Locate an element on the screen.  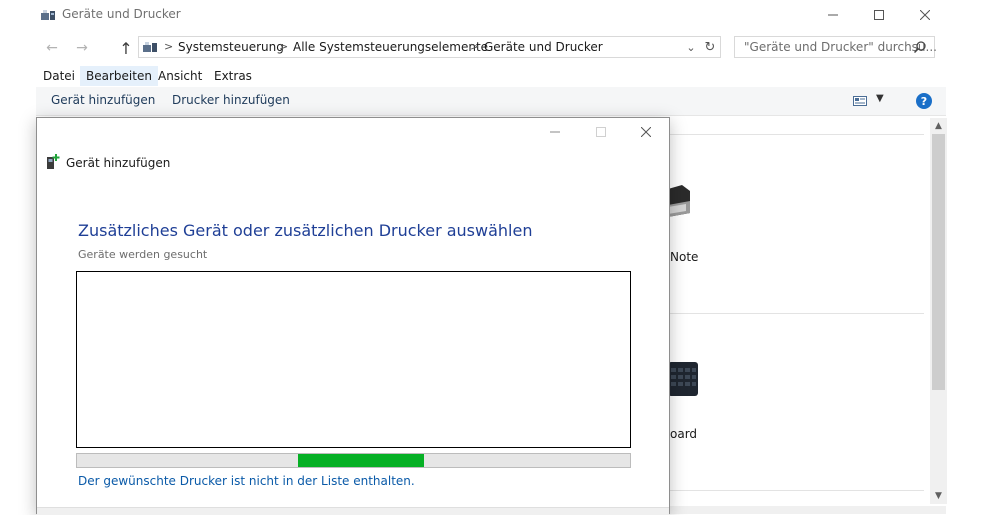
arrow-left-icon: ← is located at coordinates (52, 48).